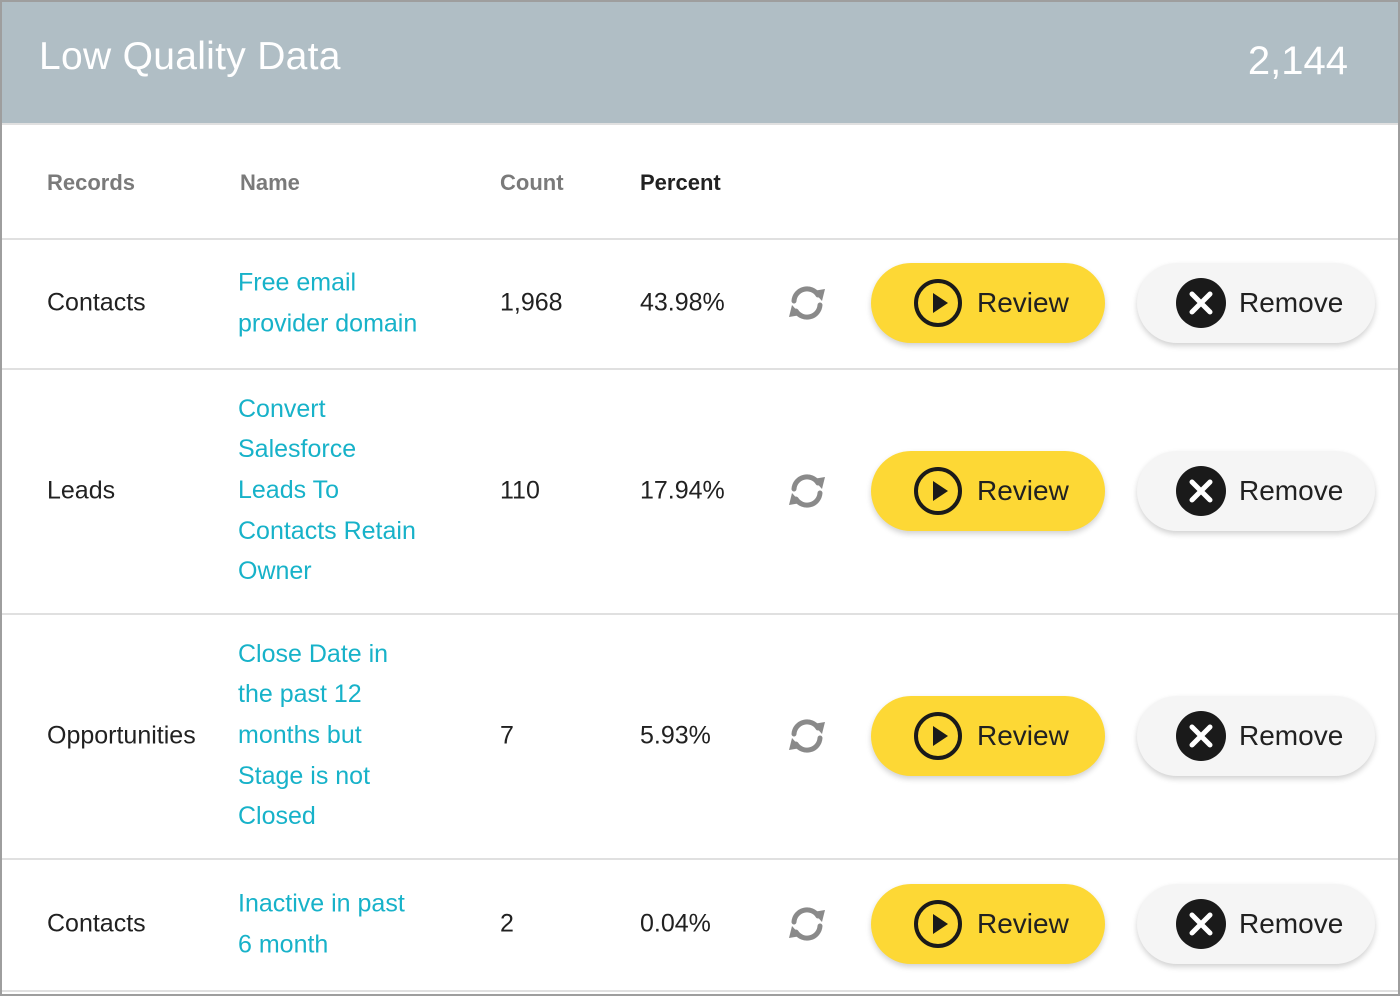  I want to click on column-header-name: Name, so click(270, 183).